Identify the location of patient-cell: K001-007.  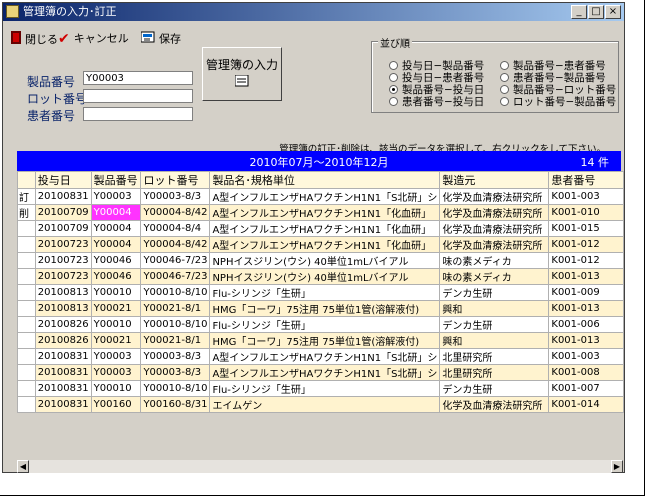
(586, 388).